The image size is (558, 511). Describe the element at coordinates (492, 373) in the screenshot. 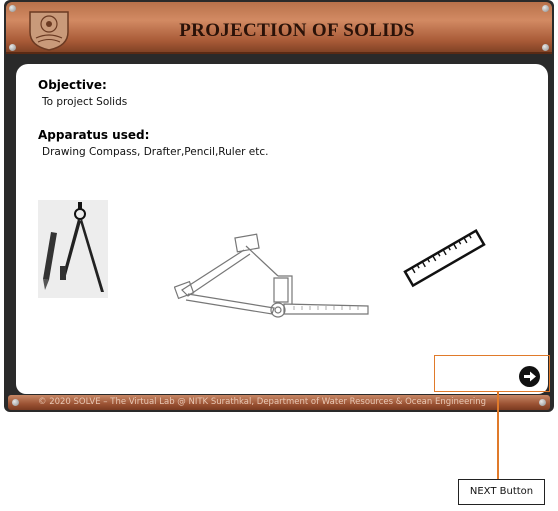

I see `next-button-highlight` at that location.